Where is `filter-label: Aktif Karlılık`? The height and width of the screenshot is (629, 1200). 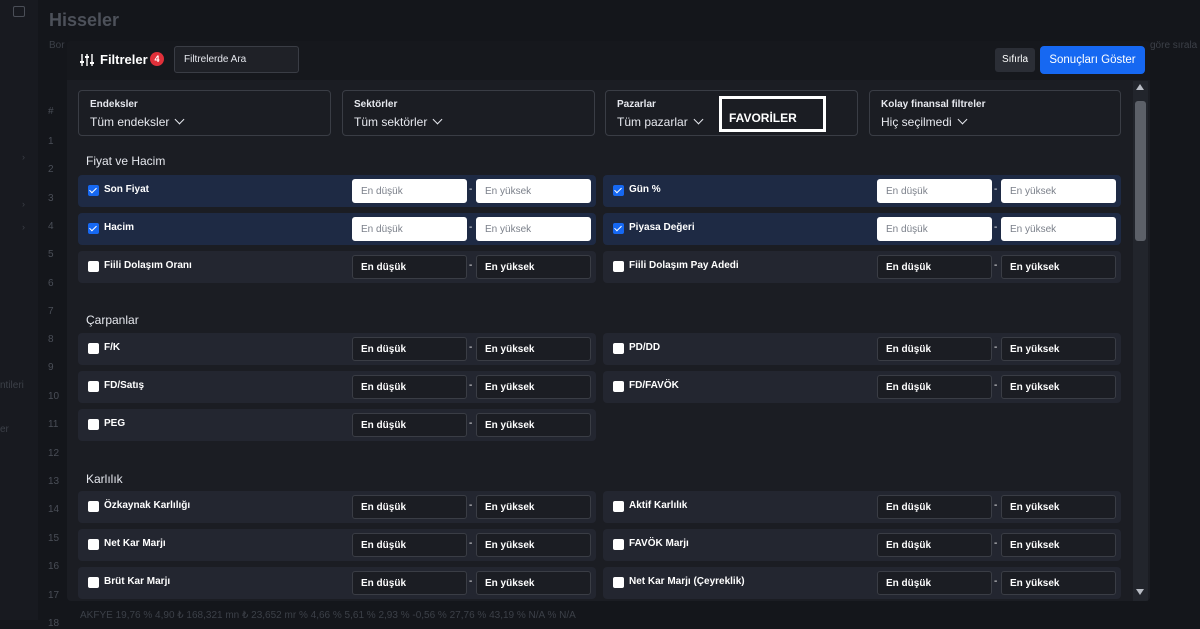
filter-label: Aktif Karlılık is located at coordinates (658, 505).